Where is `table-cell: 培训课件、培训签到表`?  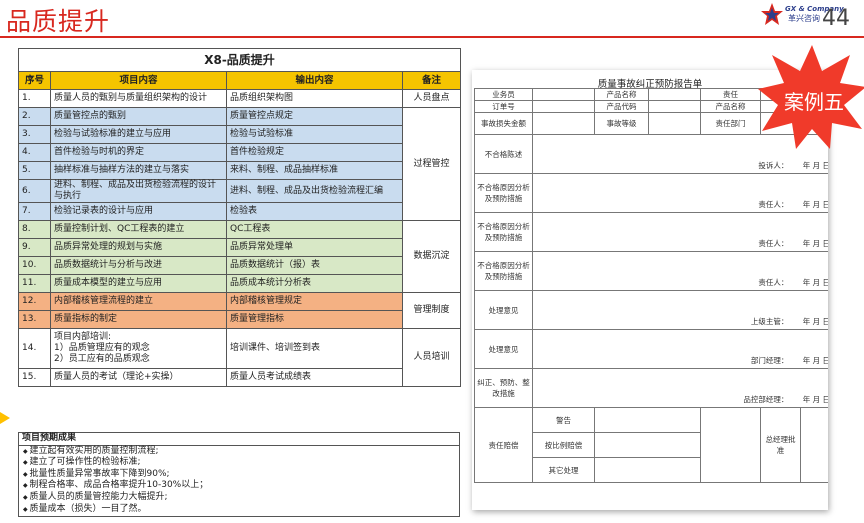
table-cell: 培训课件、培训签到表 is located at coordinates (314, 348).